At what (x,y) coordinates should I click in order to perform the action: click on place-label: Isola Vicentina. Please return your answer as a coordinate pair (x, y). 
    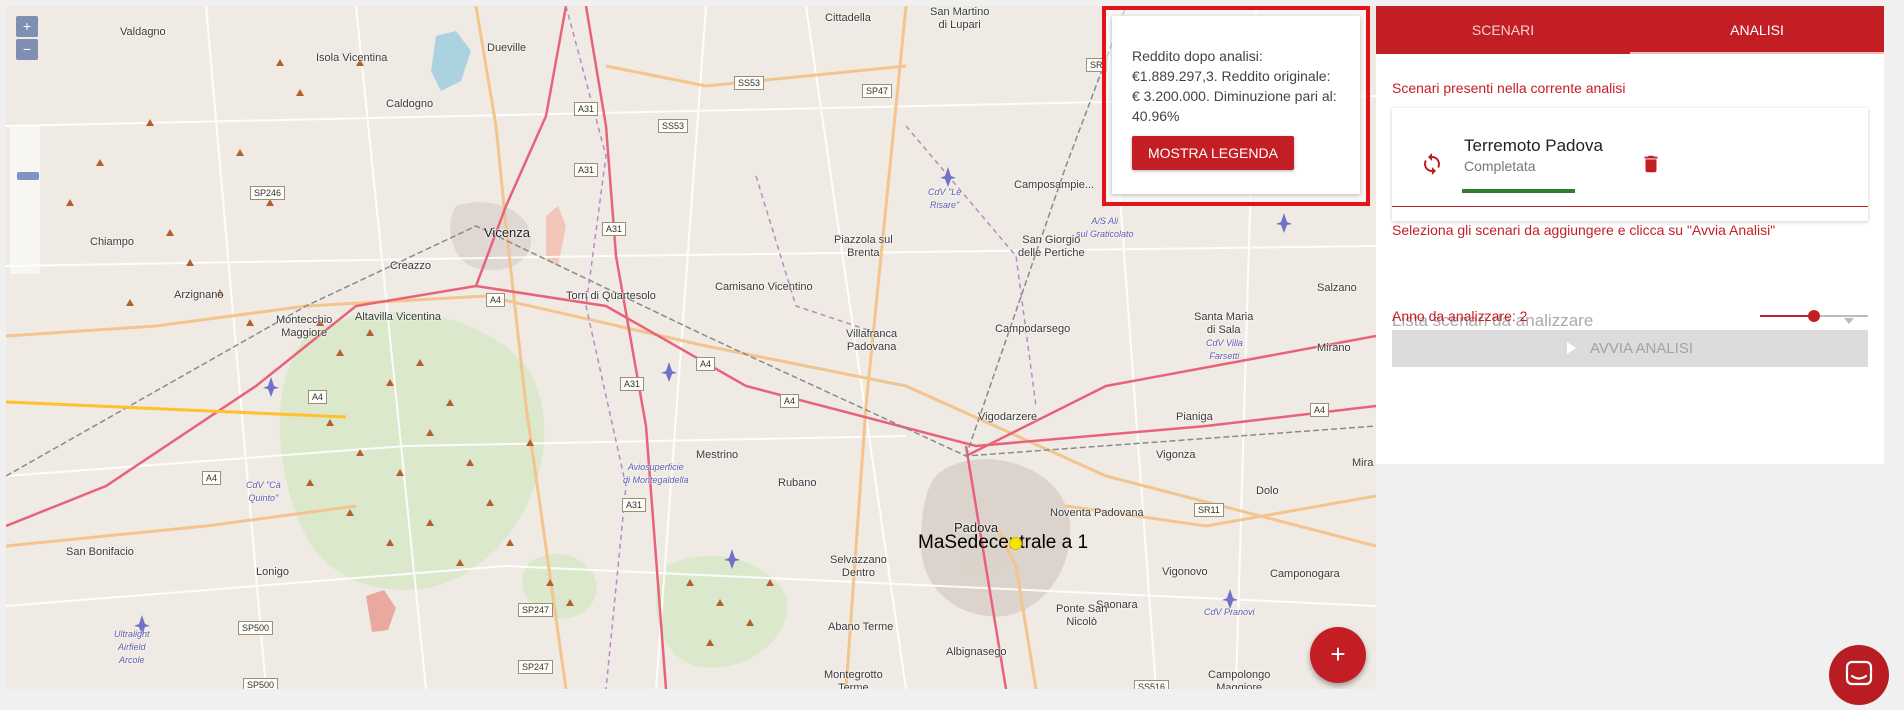
    Looking at the image, I should click on (352, 58).